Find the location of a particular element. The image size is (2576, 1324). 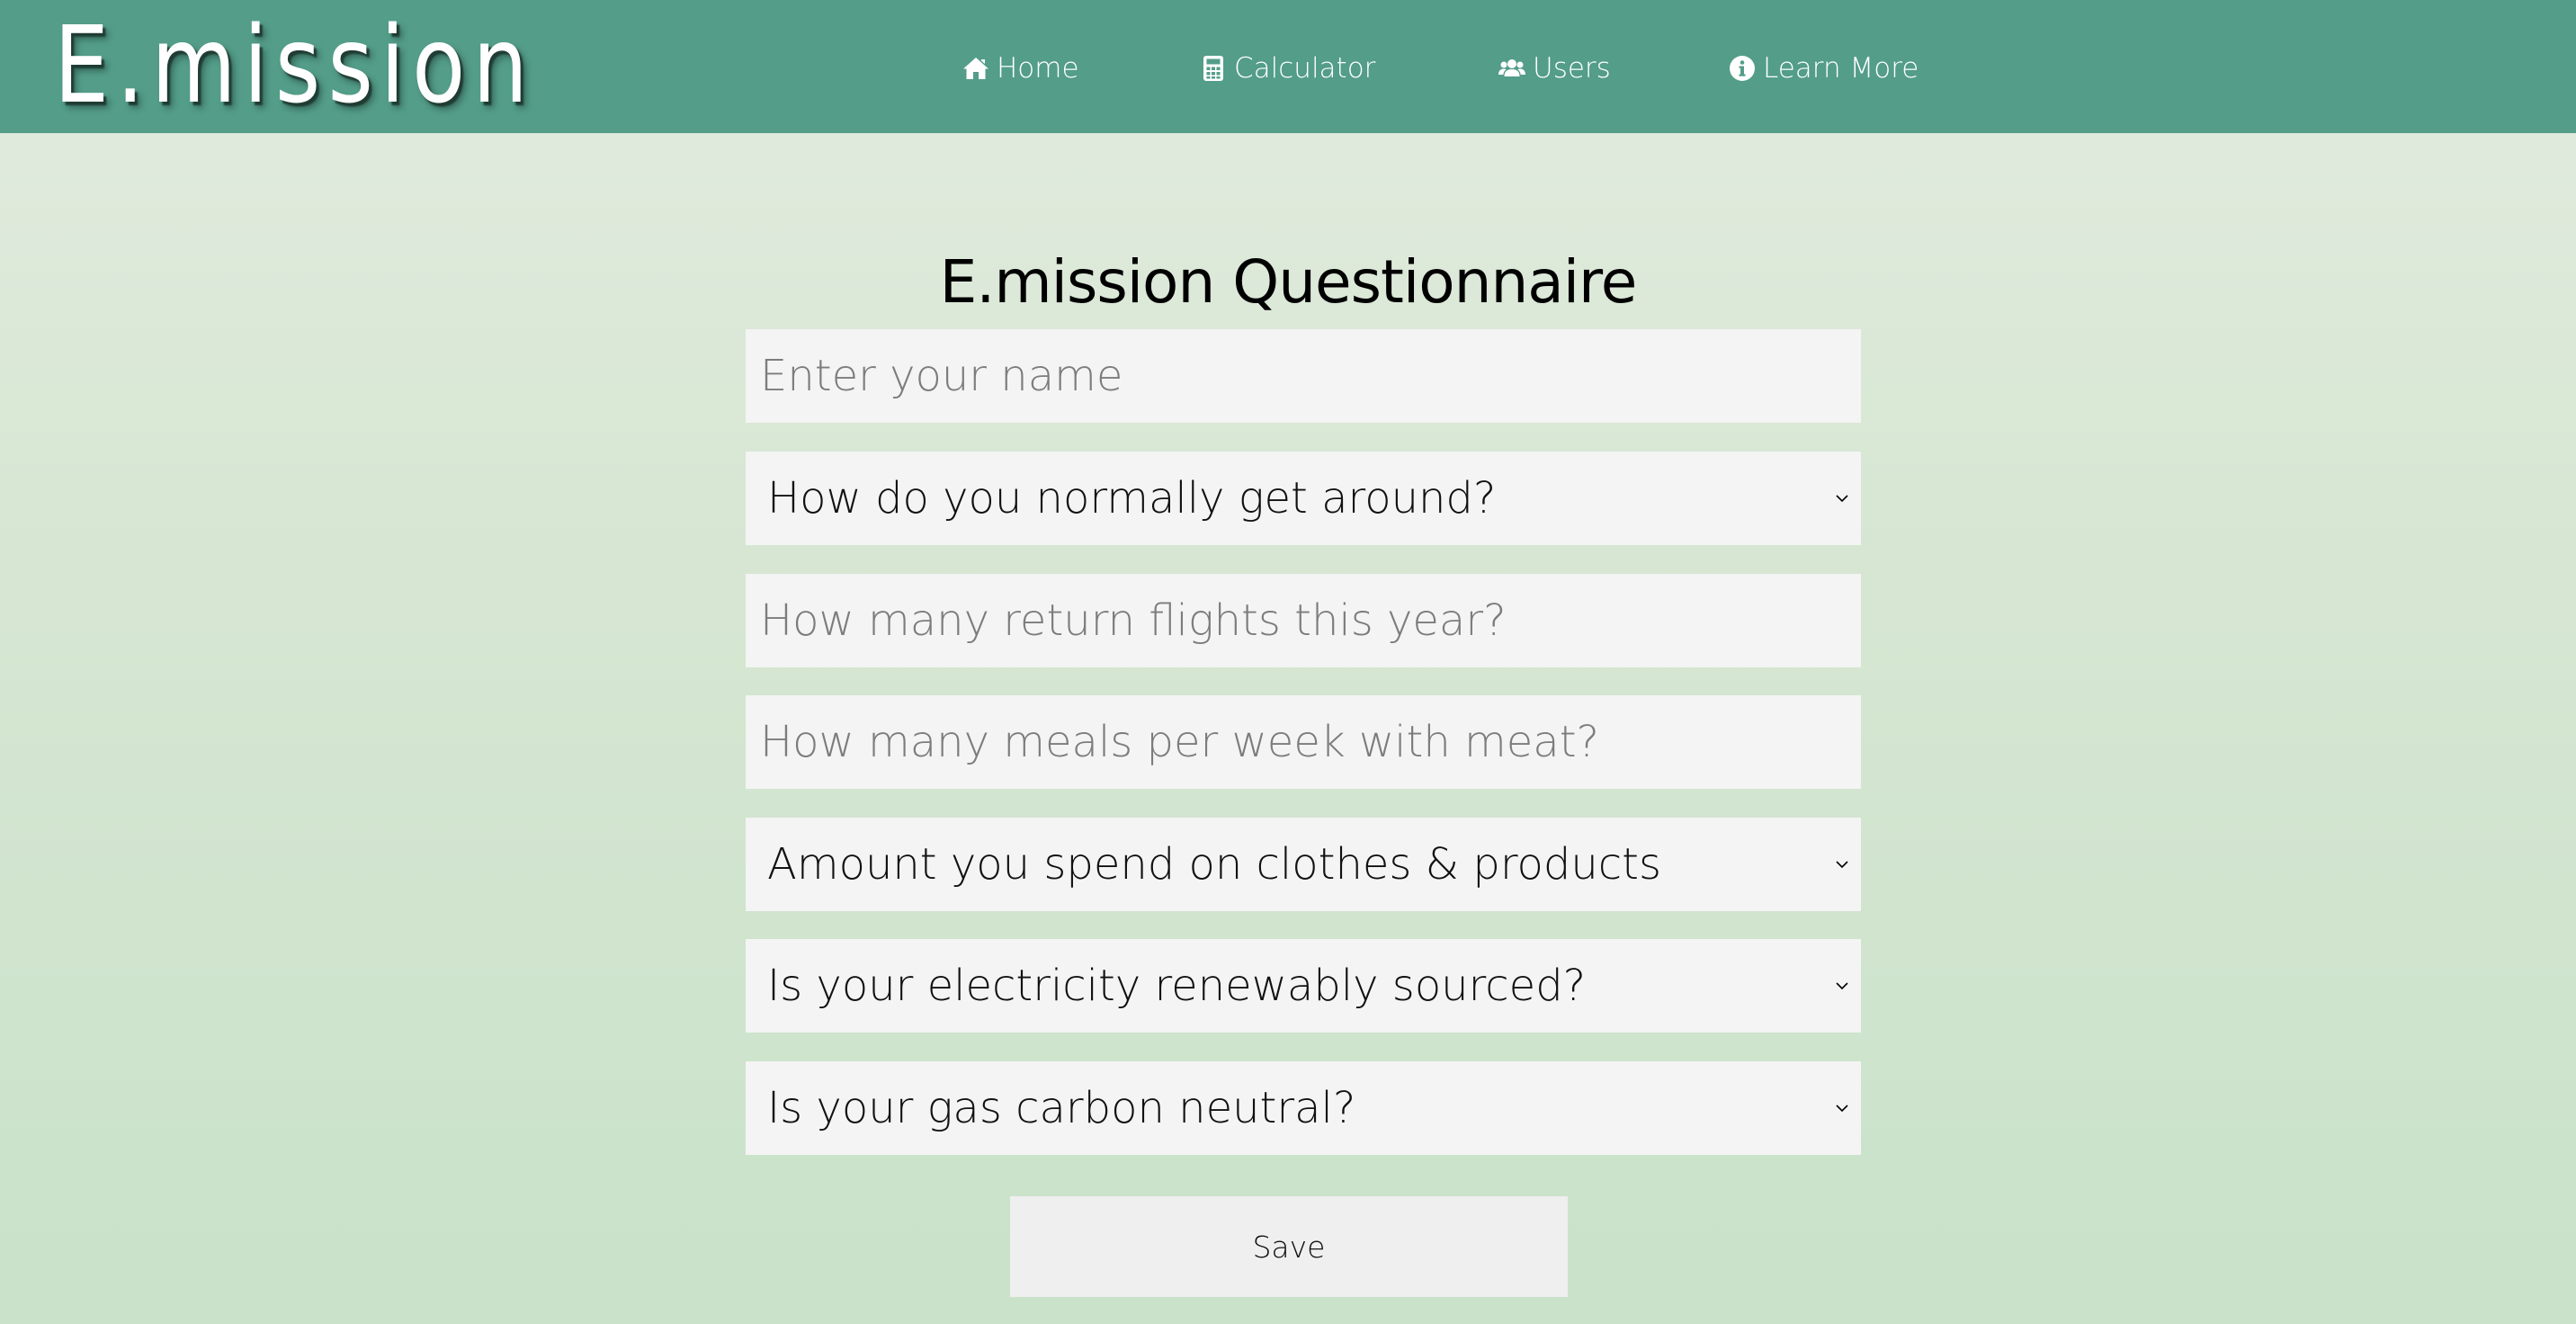

save-button: Save is located at coordinates (1289, 1247).